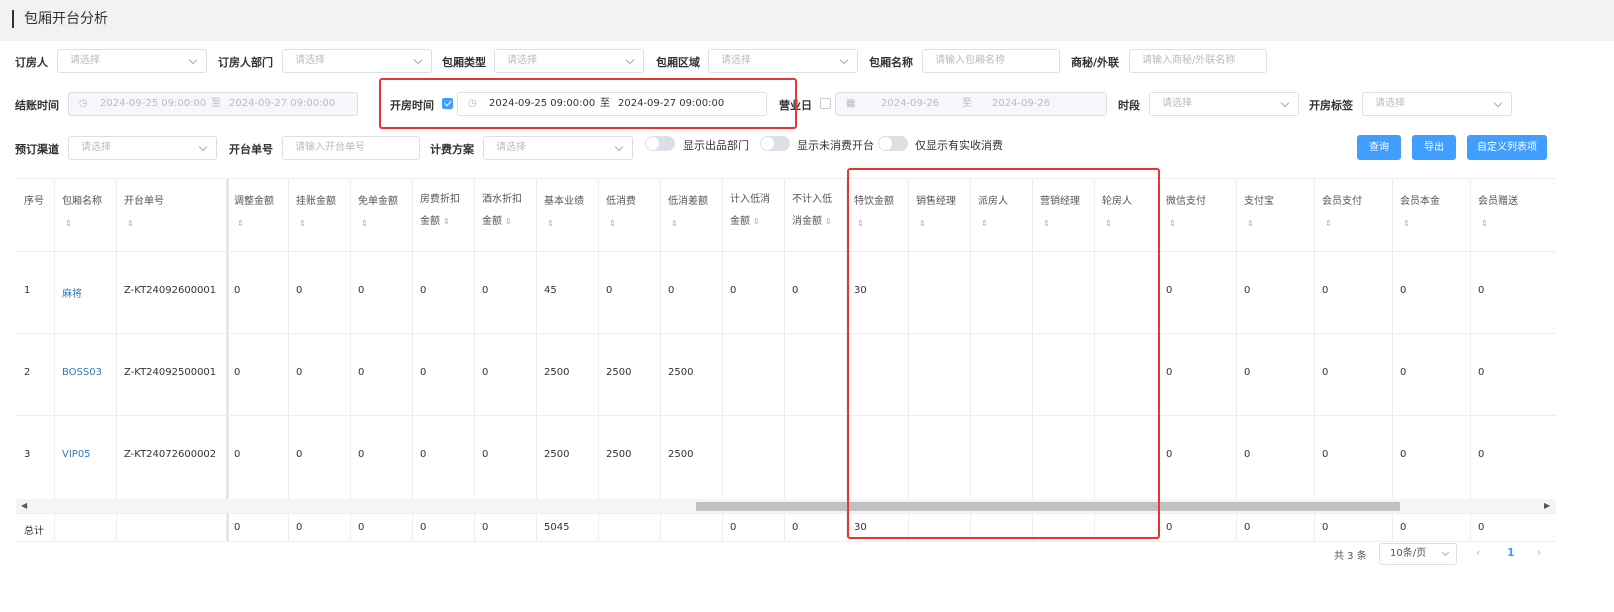 Image resolution: width=1614 pixels, height=612 pixels. What do you see at coordinates (82, 213) in the screenshot?
I see `column-header: 包厢名称 ⇕` at bounding box center [82, 213].